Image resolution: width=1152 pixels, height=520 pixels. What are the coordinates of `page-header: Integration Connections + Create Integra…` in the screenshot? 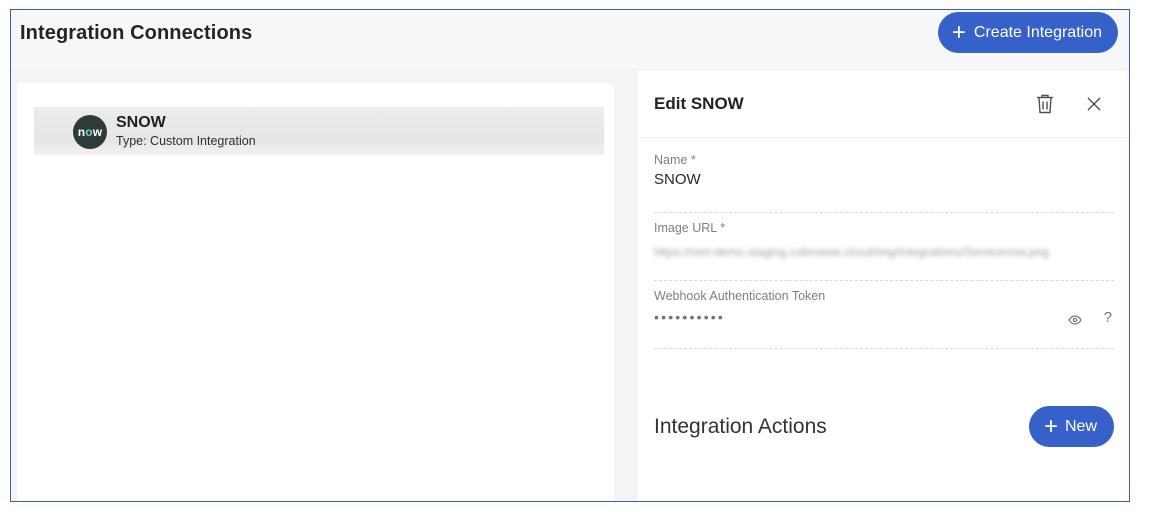 It's located at (570, 40).